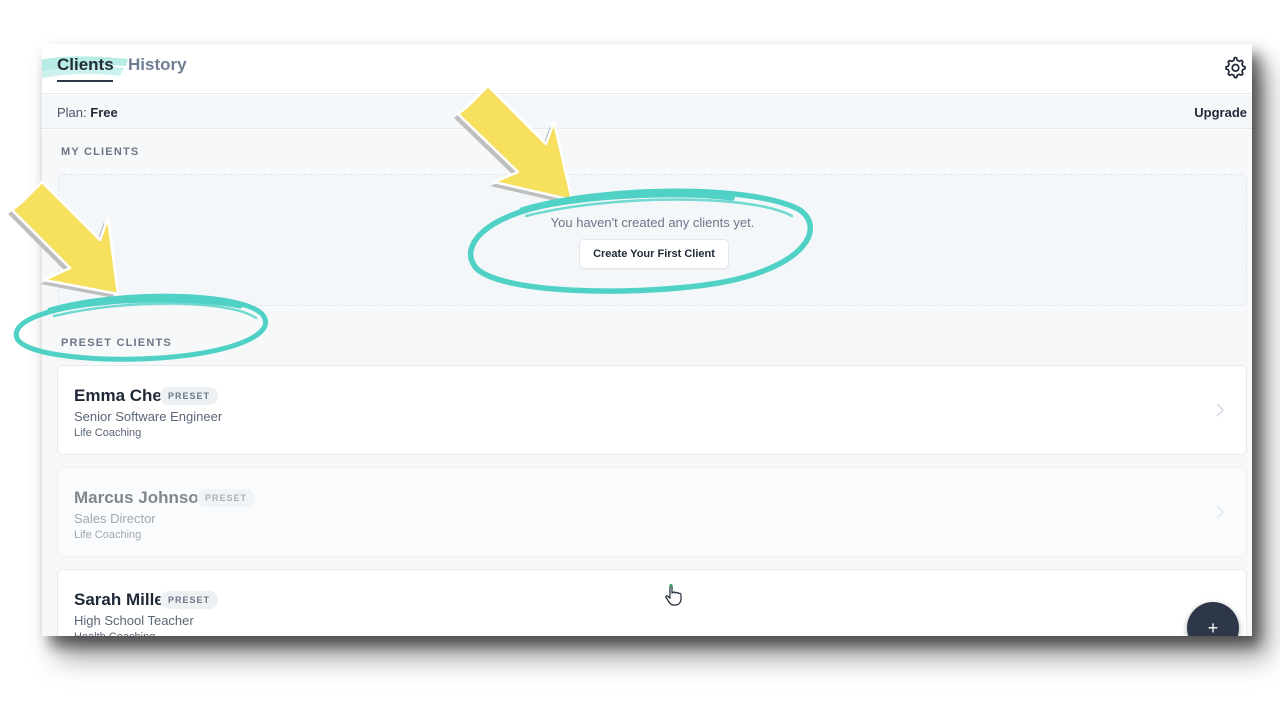 Image resolution: width=1280 pixels, height=720 pixels. What do you see at coordinates (673, 595) in the screenshot?
I see `hand-pointer-icon` at bounding box center [673, 595].